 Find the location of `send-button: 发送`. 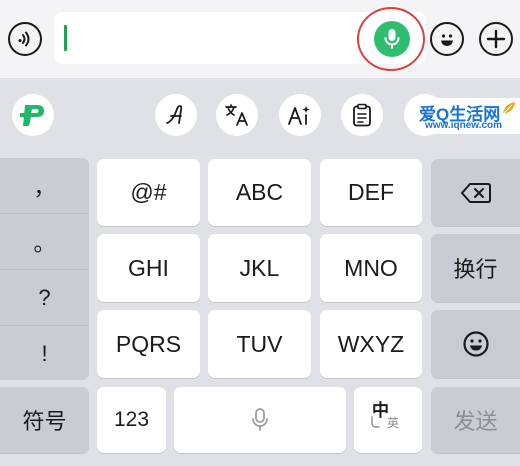

send-button: 发送 is located at coordinates (475, 420).